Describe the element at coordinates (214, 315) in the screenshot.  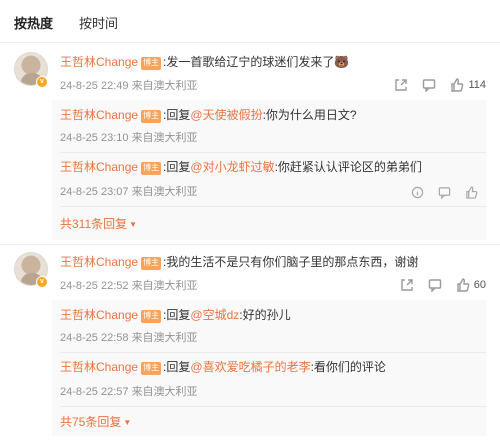
I see `mention-link: @空城dz` at that location.